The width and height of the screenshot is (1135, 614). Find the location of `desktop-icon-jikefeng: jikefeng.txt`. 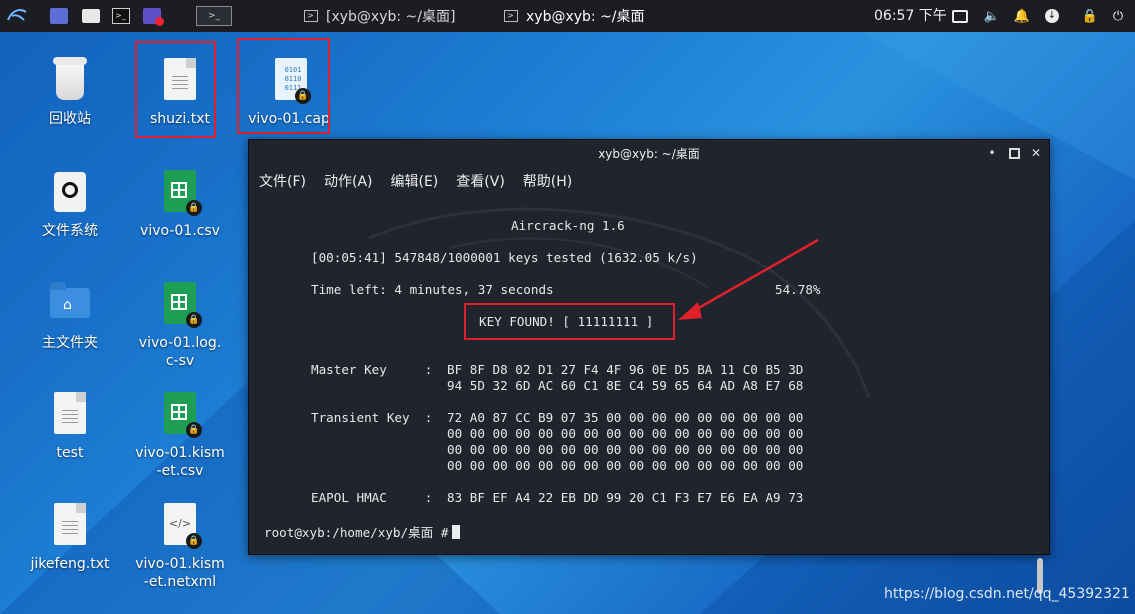

desktop-icon-jikefeng: jikefeng.txt is located at coordinates (70, 536).